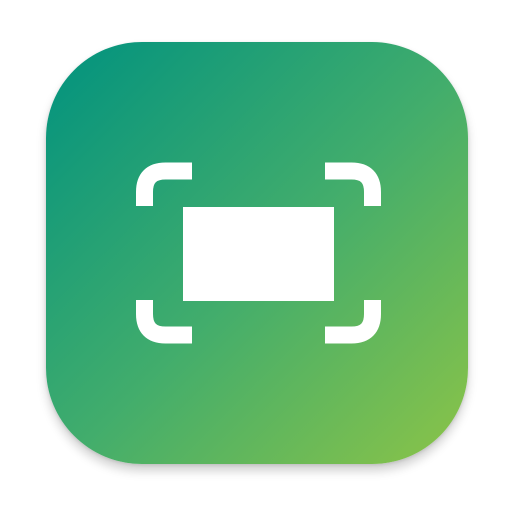  What do you see at coordinates (164, 322) in the screenshot?
I see `corner-bottom-left-icon` at bounding box center [164, 322].